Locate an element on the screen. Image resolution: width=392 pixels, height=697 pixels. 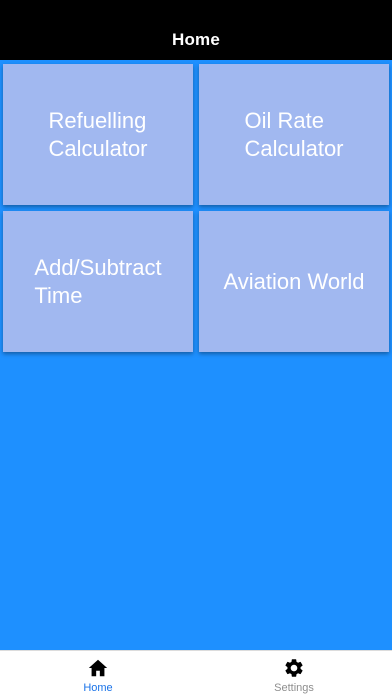
oil-rate-calculator-tile: Oil Rate Calculator is located at coordinates (294, 134).